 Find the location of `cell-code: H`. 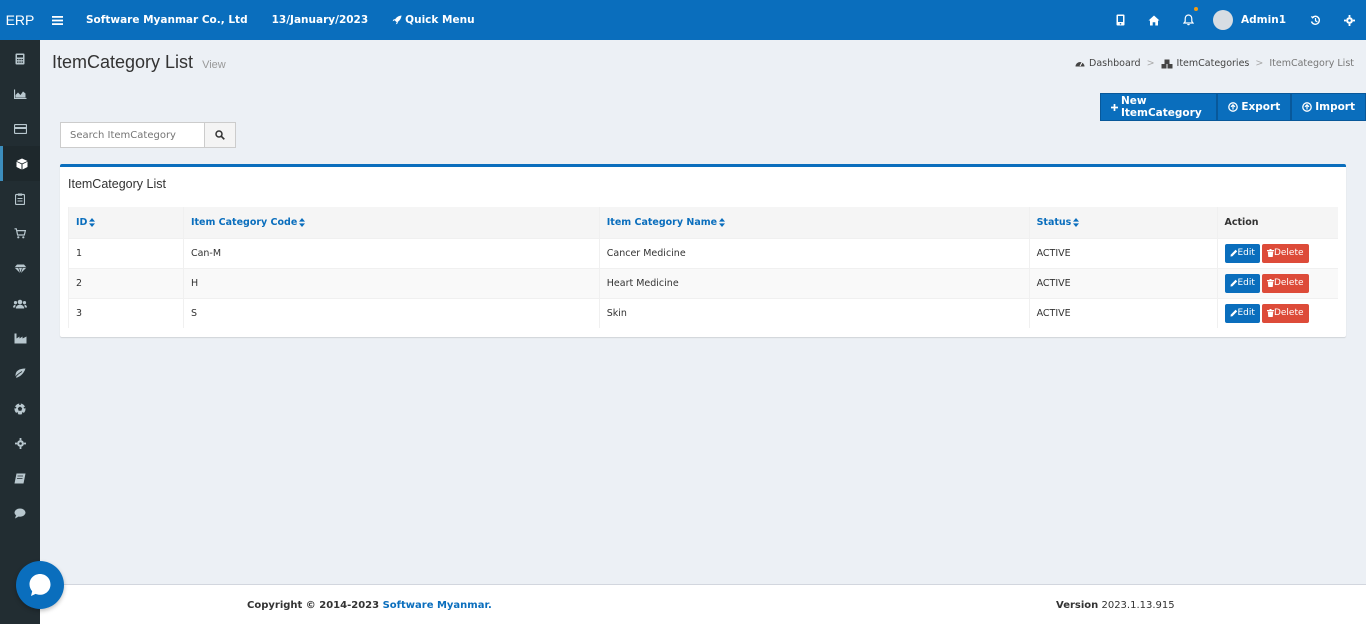

cell-code: H is located at coordinates (391, 282).